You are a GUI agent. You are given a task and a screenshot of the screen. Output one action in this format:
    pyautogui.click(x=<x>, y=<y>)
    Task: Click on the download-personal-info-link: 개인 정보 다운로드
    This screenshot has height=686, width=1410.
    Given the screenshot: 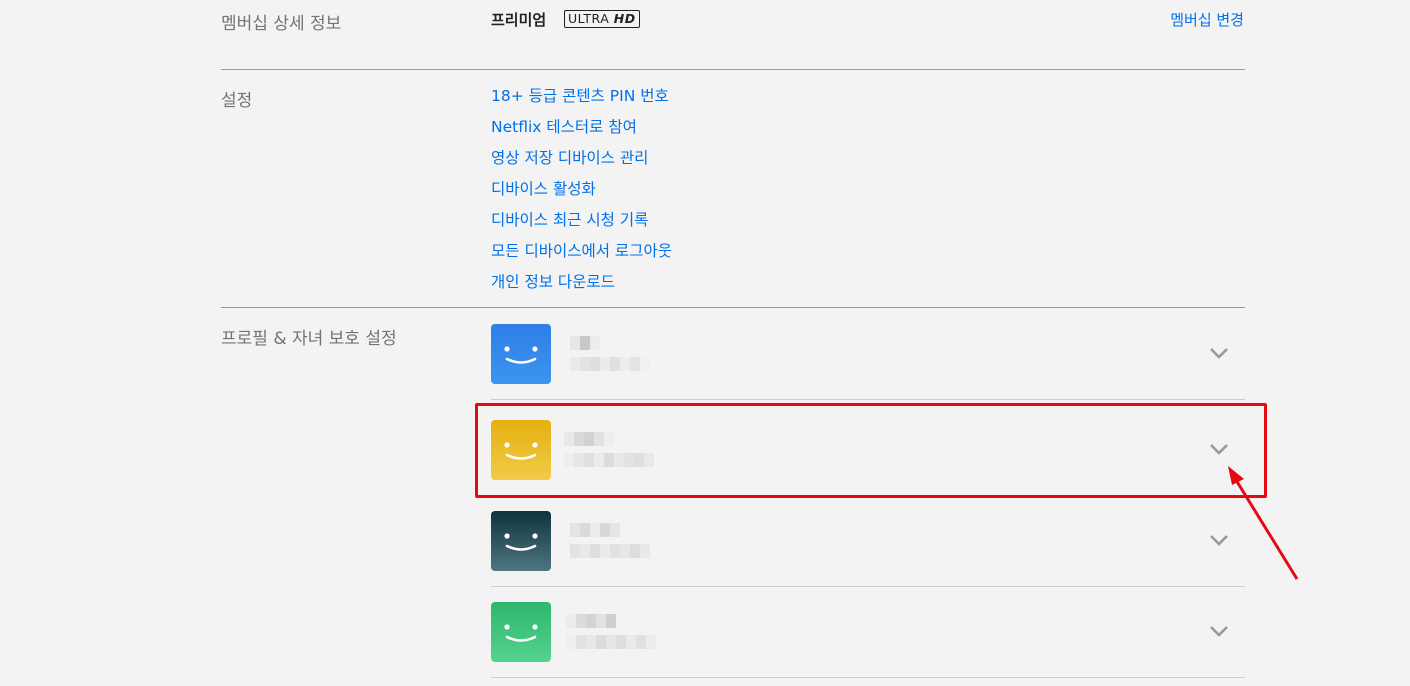 What is the action you would take?
    pyautogui.click(x=553, y=282)
    